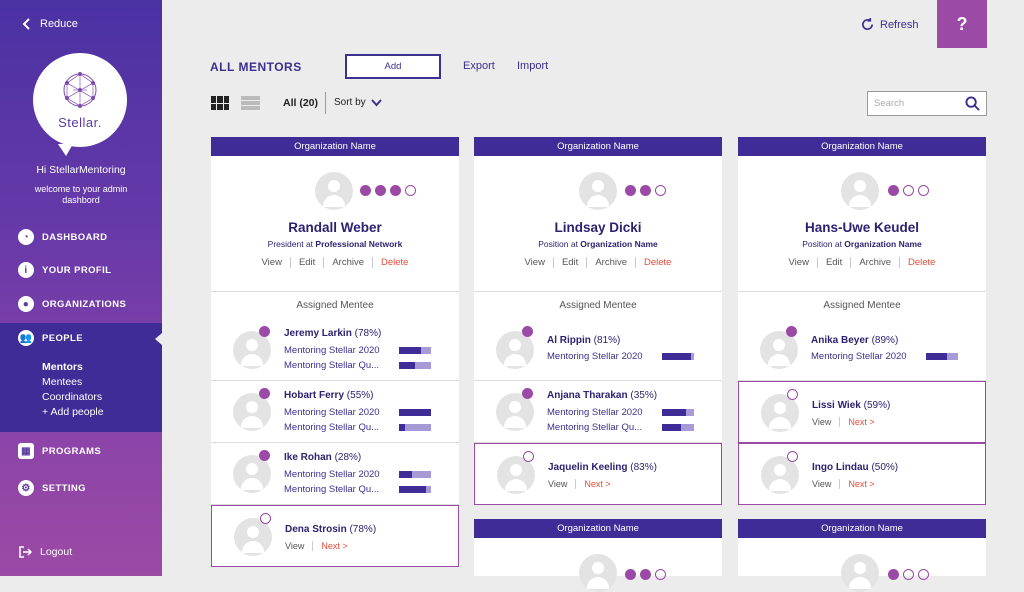  Describe the element at coordinates (220, 103) in the screenshot. I see `grid-view-icon` at that location.